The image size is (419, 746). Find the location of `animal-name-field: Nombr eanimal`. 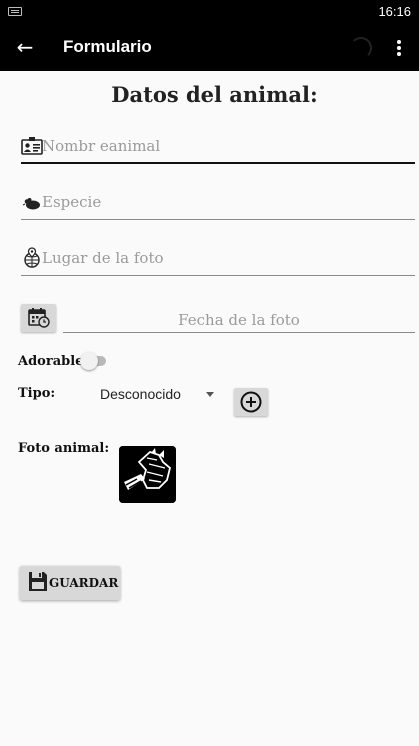

animal-name-field: Nombr eanimal is located at coordinates (218, 147).